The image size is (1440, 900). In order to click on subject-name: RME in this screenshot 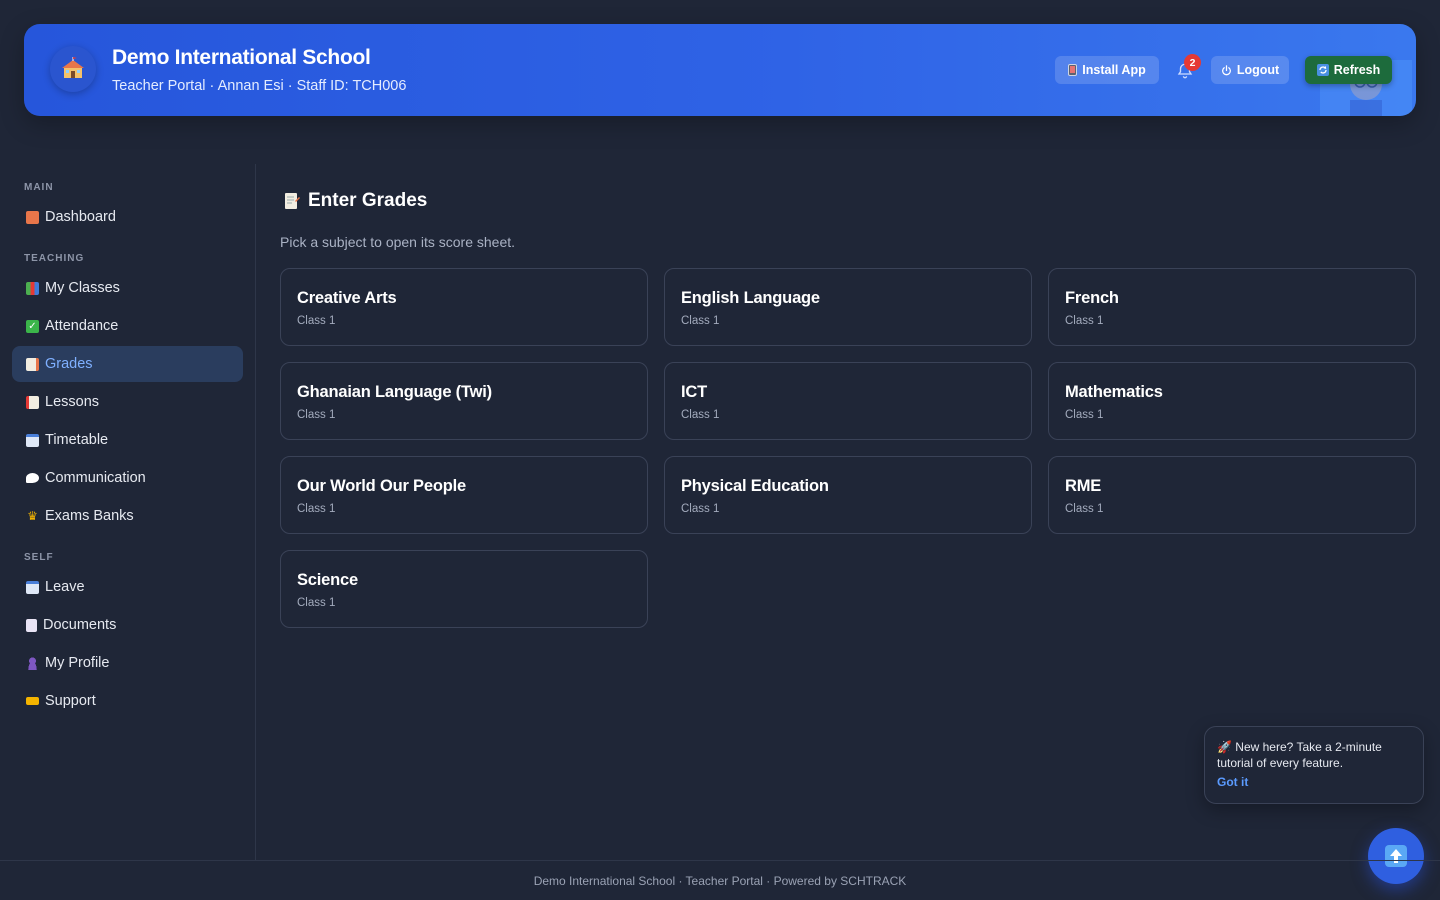, I will do `click(1083, 486)`.